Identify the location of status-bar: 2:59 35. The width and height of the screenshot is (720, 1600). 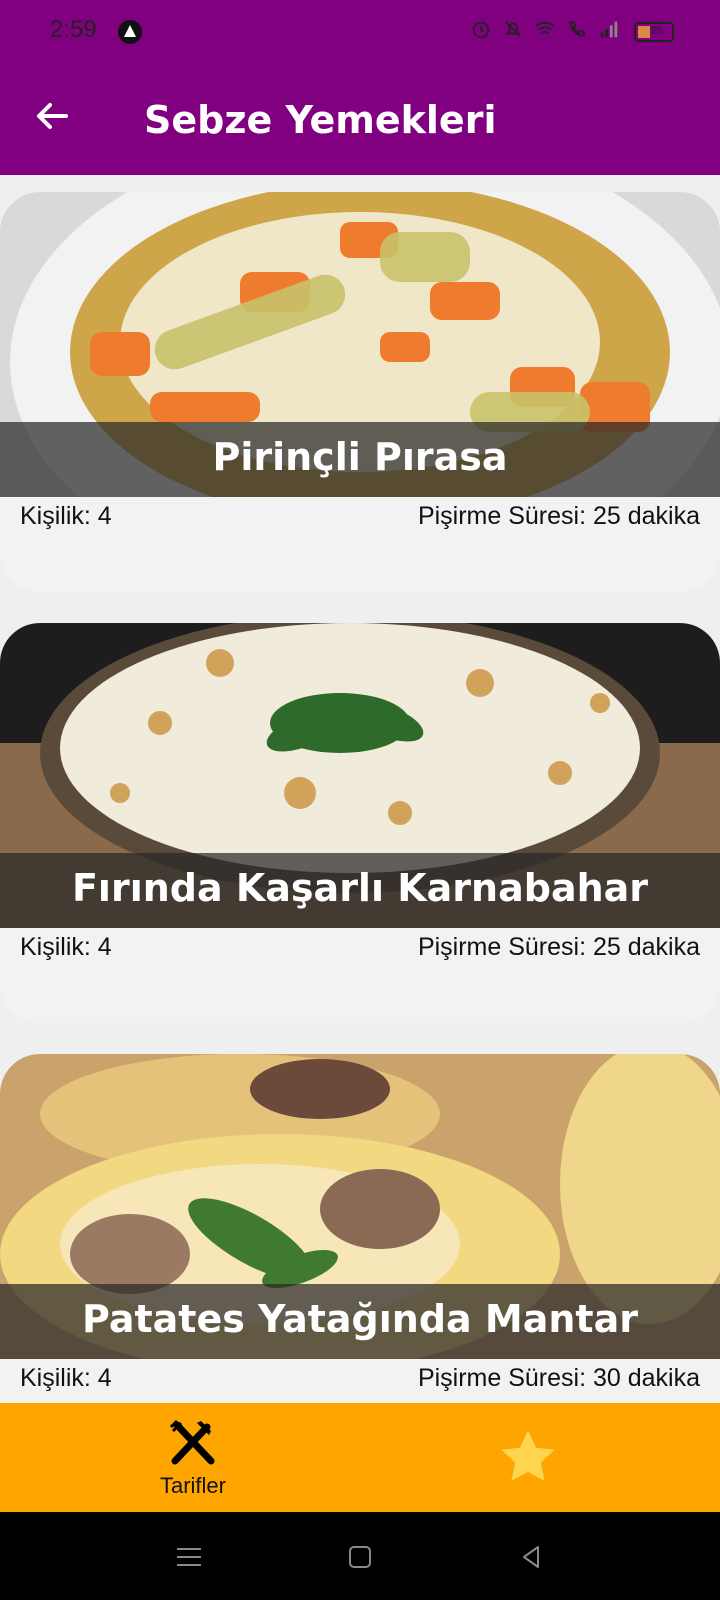
(360, 32).